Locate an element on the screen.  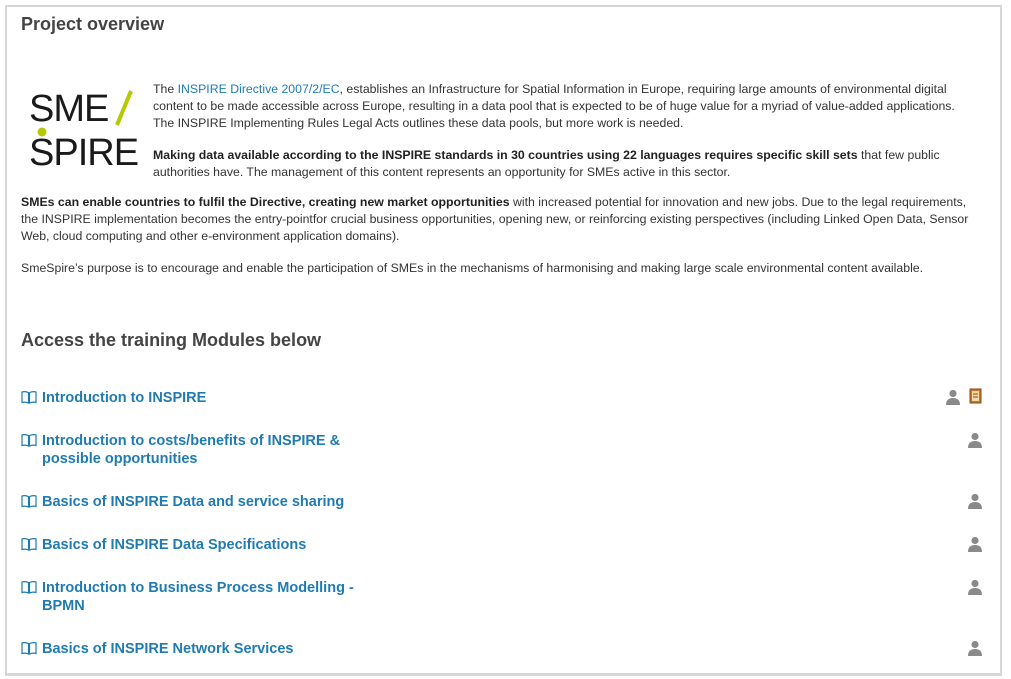
module-item: Introduction to INSPIRE is located at coordinates (191, 398).